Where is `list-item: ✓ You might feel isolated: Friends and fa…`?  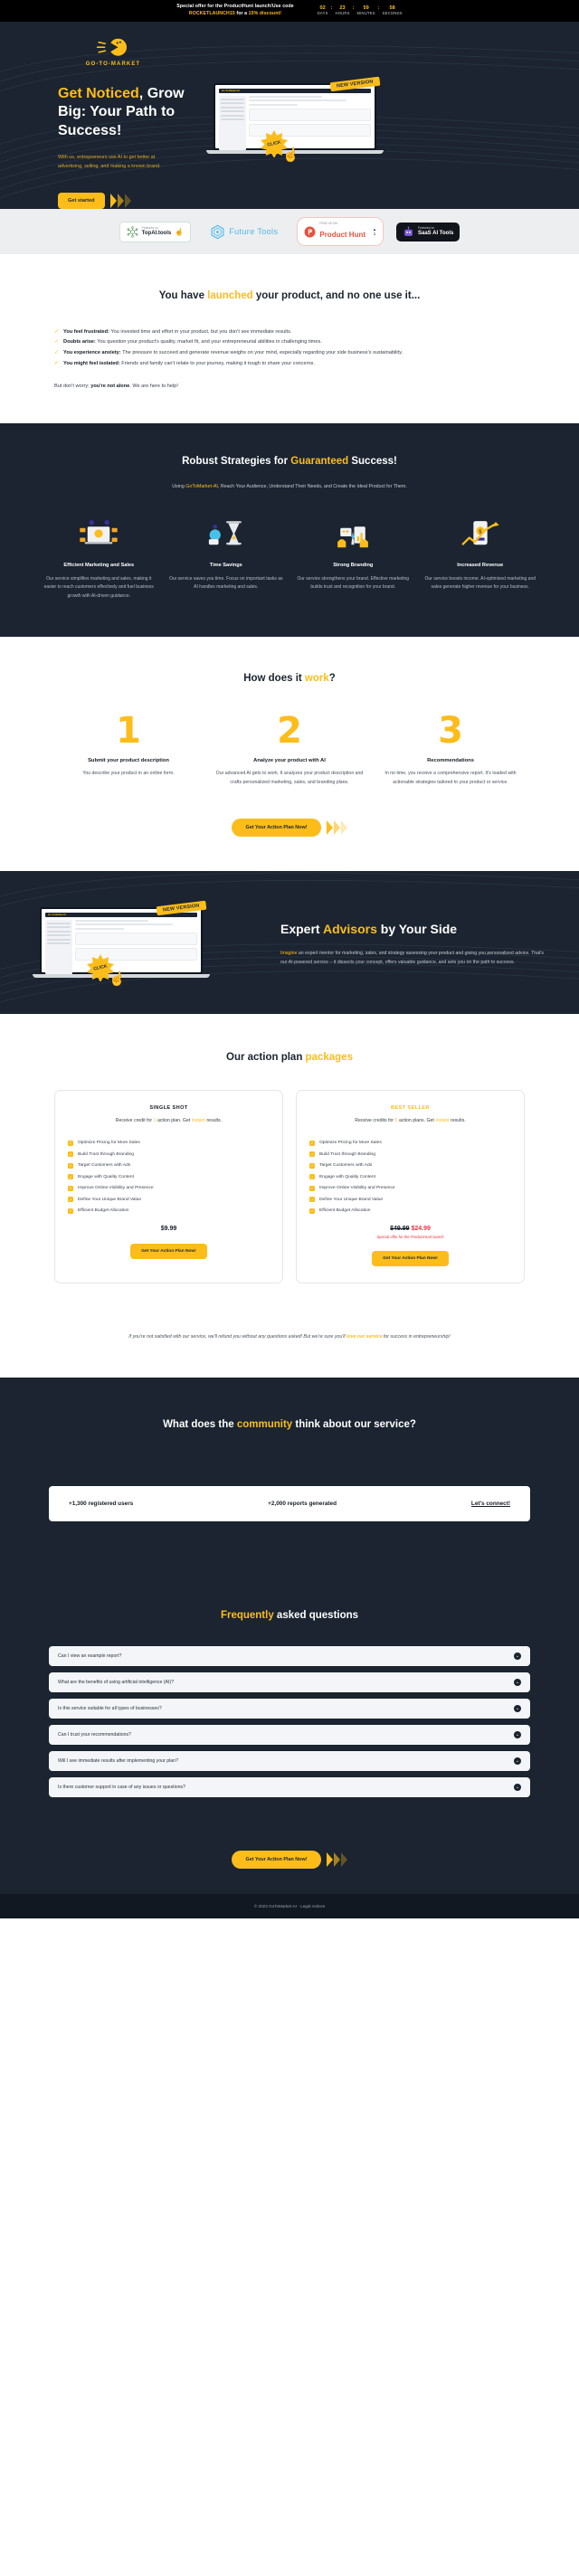 list-item: ✓ You might feel isolated: Friends and fa… is located at coordinates (289, 364).